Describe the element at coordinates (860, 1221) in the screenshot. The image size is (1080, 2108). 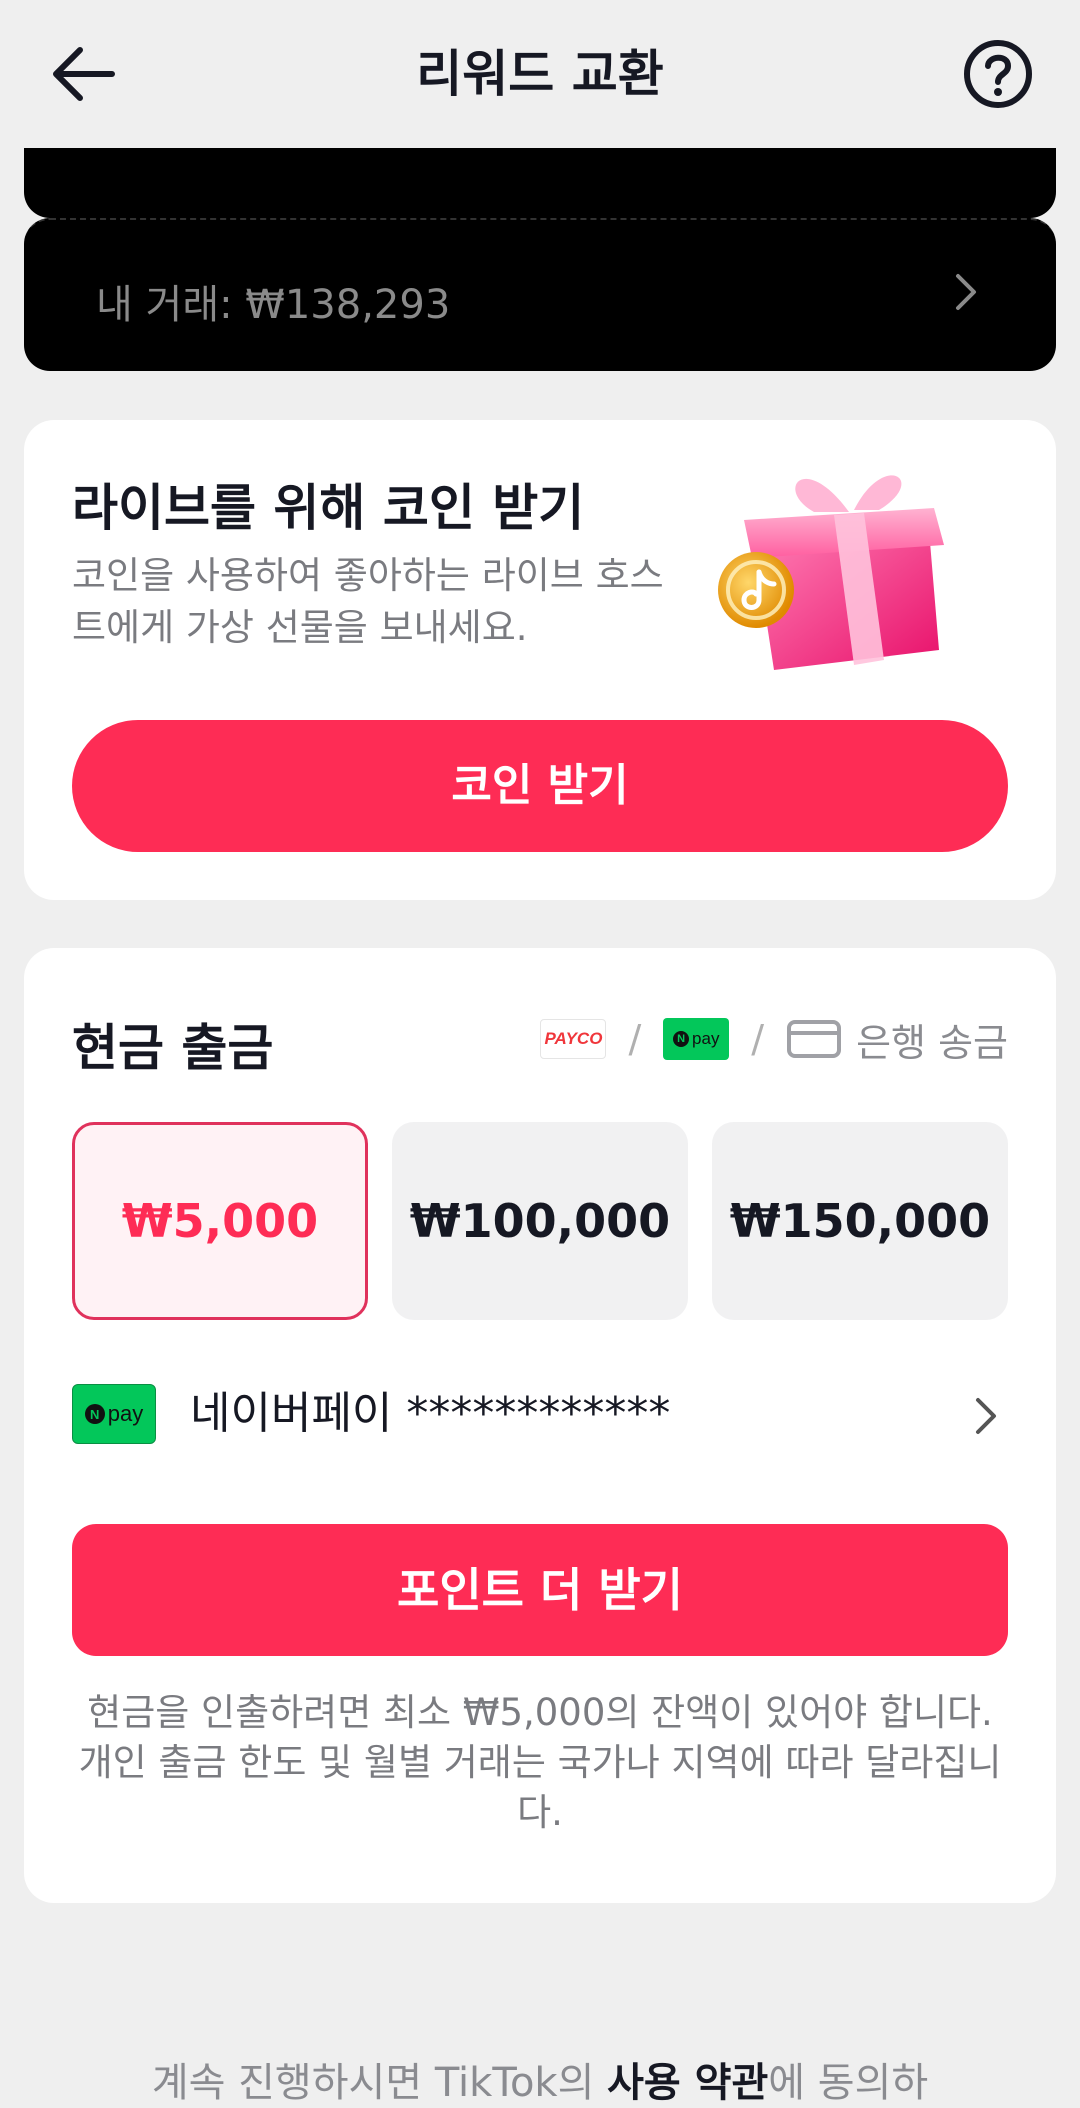
I see `amount-option-150000: ₩150,000` at that location.